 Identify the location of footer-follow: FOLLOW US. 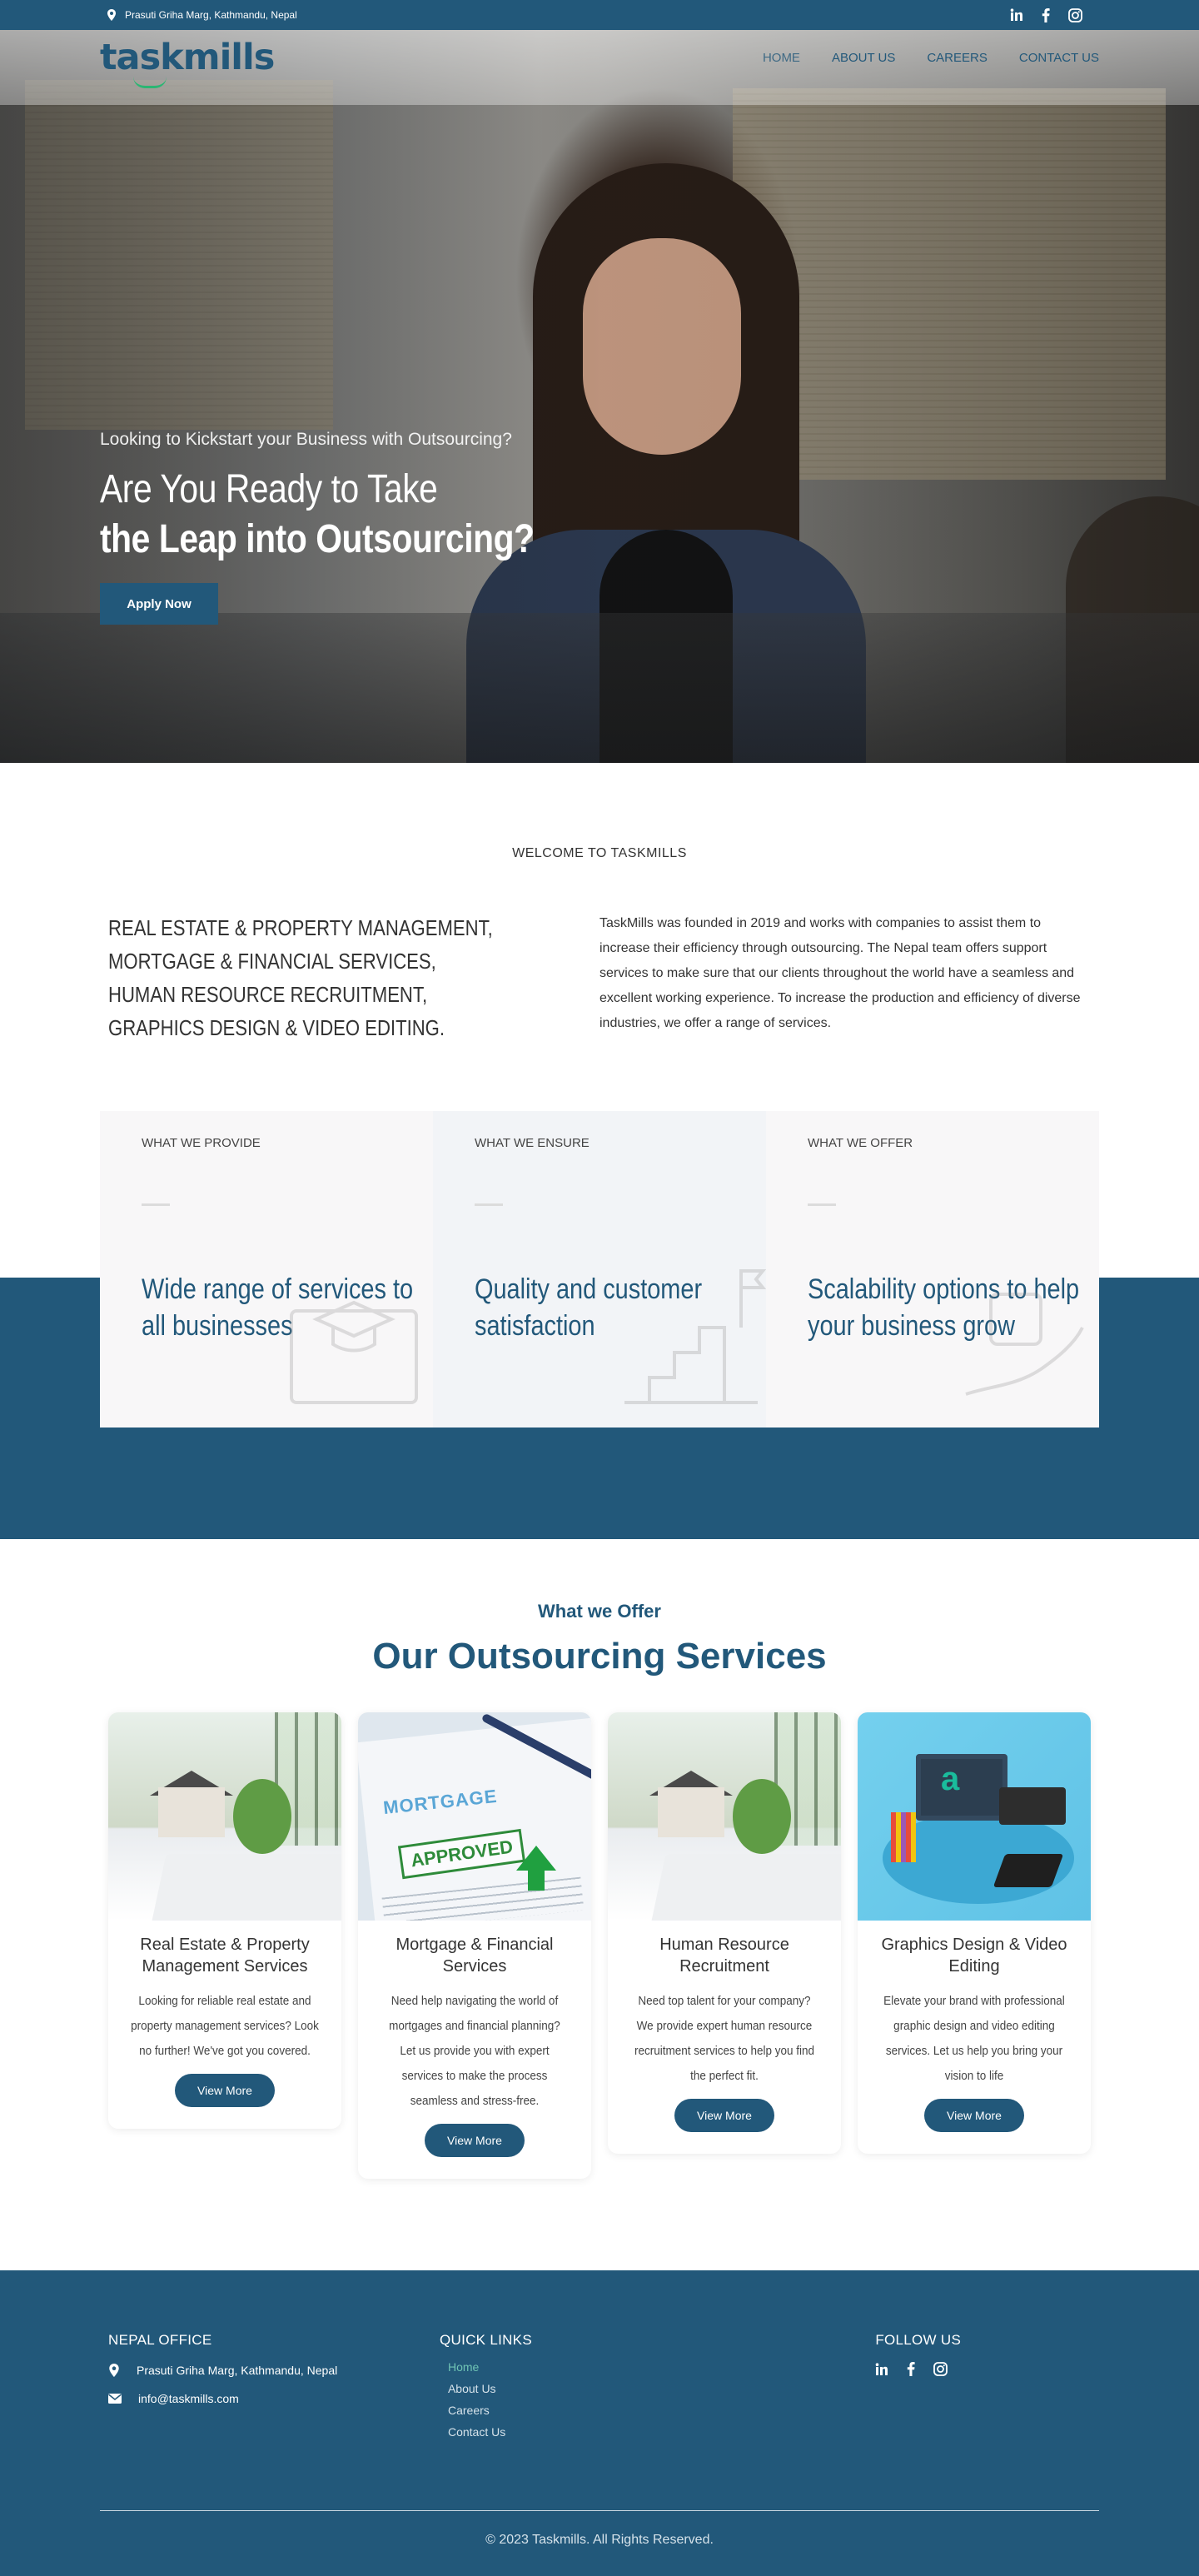
(983, 2385).